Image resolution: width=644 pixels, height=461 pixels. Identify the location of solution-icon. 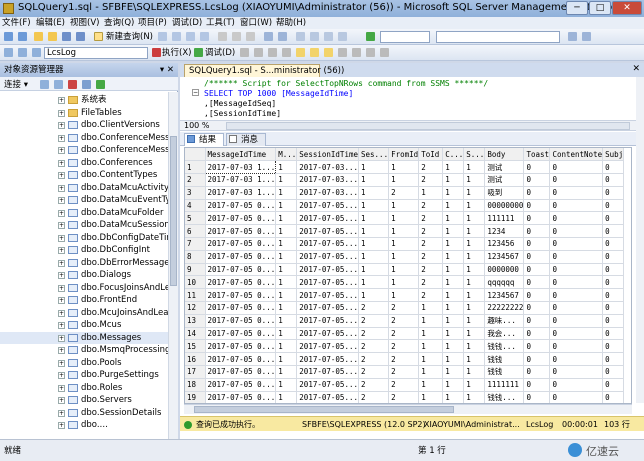
(342, 36).